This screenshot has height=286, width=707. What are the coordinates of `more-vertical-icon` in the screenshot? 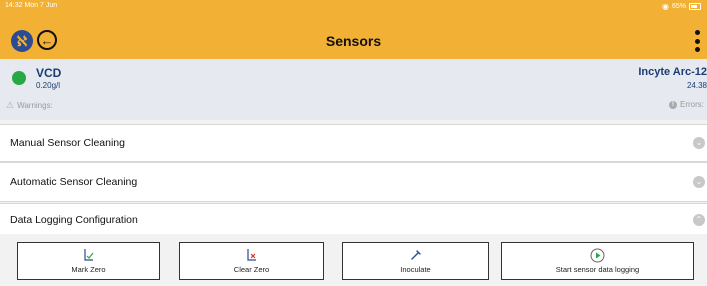 It's located at (697, 41).